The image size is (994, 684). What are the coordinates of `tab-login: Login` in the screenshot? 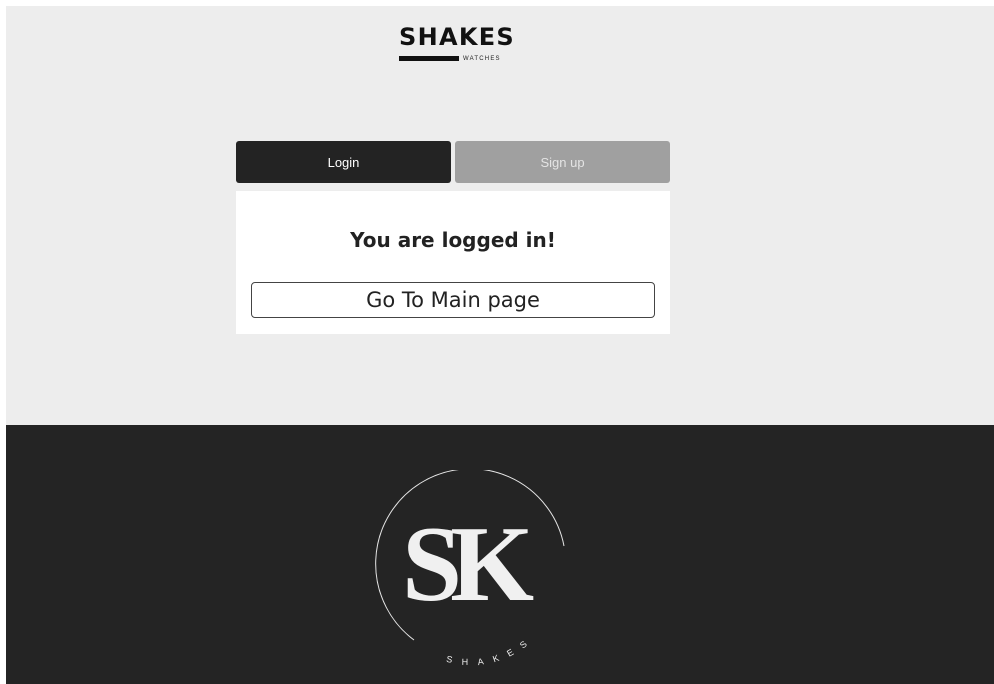 It's located at (343, 162).